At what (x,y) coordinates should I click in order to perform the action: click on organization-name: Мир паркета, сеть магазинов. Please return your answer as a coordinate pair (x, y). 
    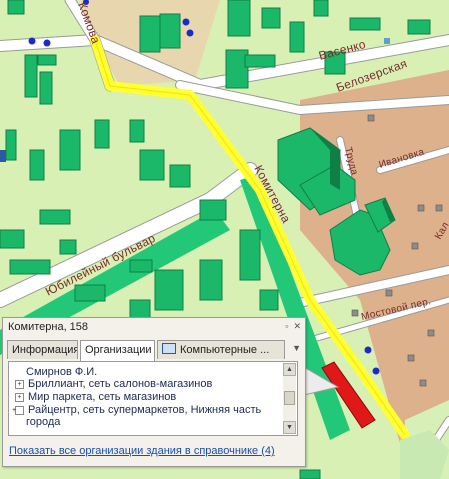
    Looking at the image, I should click on (102, 397).